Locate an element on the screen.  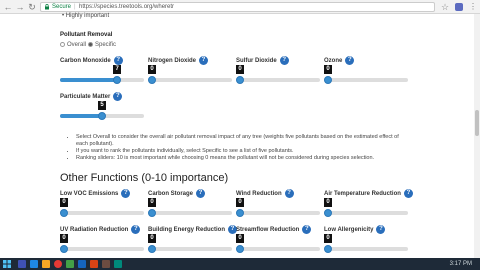
importance-slider: Building Energy Reduction? 0 is located at coordinates (193, 241).